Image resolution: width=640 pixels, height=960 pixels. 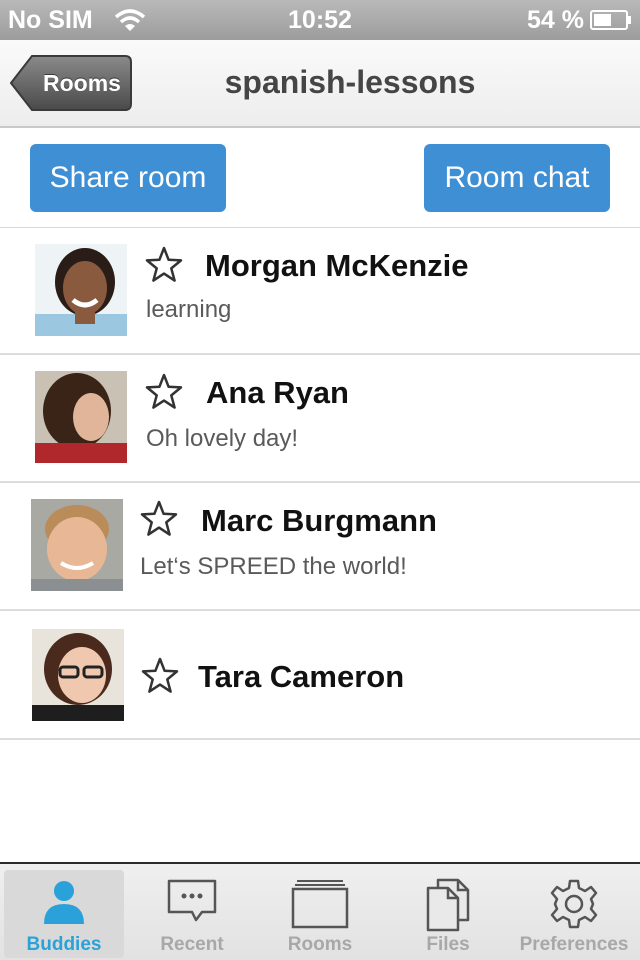 I want to click on tab-buddies: Buddies, so click(x=64, y=914).